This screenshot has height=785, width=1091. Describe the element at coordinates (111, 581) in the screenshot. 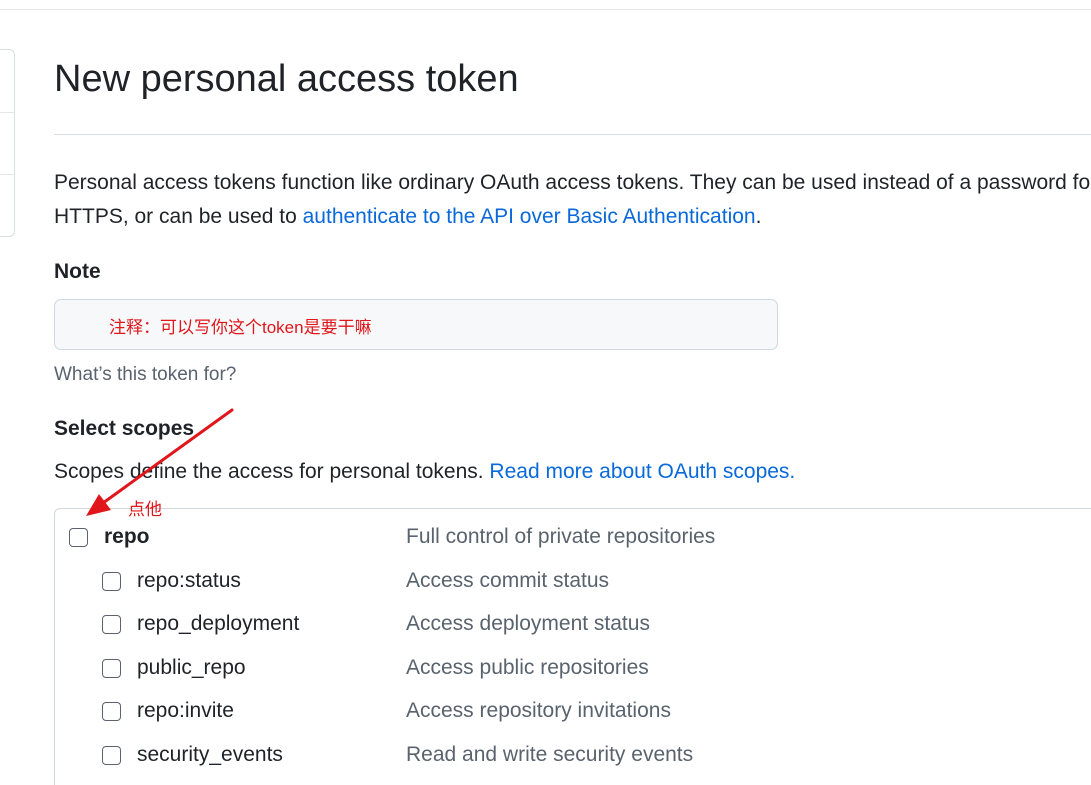

I see `scope-checkbox-repo-status` at that location.